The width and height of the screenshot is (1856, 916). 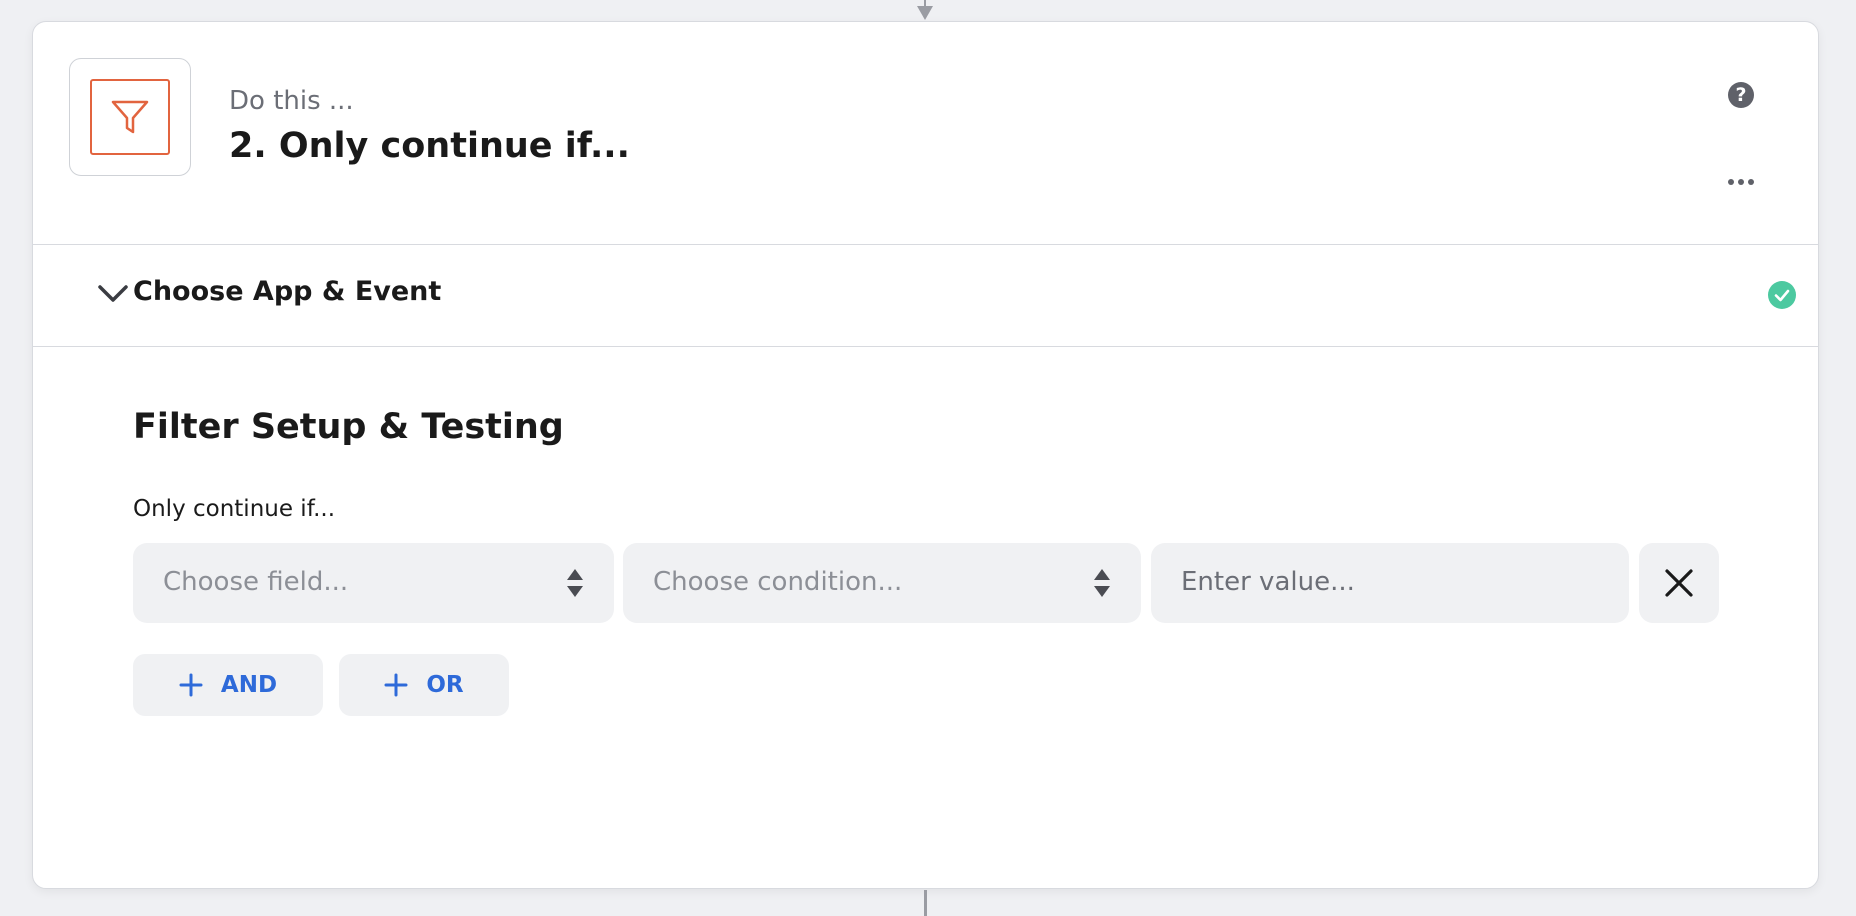 I want to click on connector-arrow-icon, so click(x=925, y=13).